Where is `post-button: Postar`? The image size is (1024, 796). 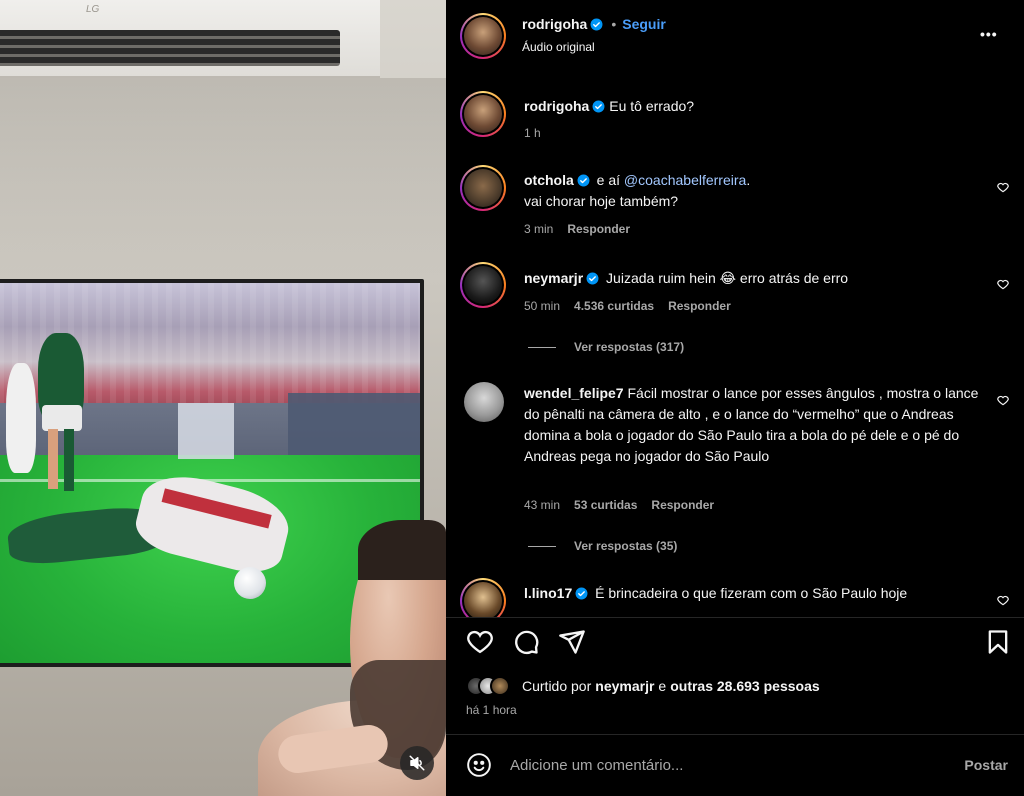
post-button: Postar is located at coordinates (986, 765).